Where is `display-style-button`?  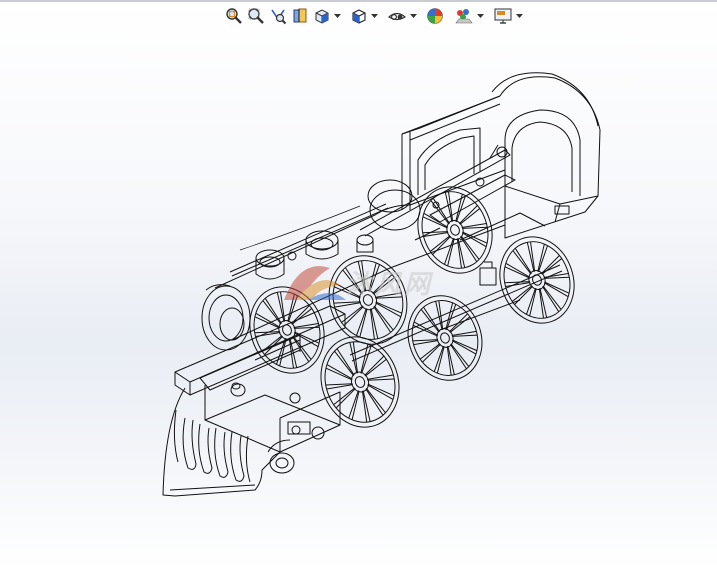 display-style-button is located at coordinates (359, 16).